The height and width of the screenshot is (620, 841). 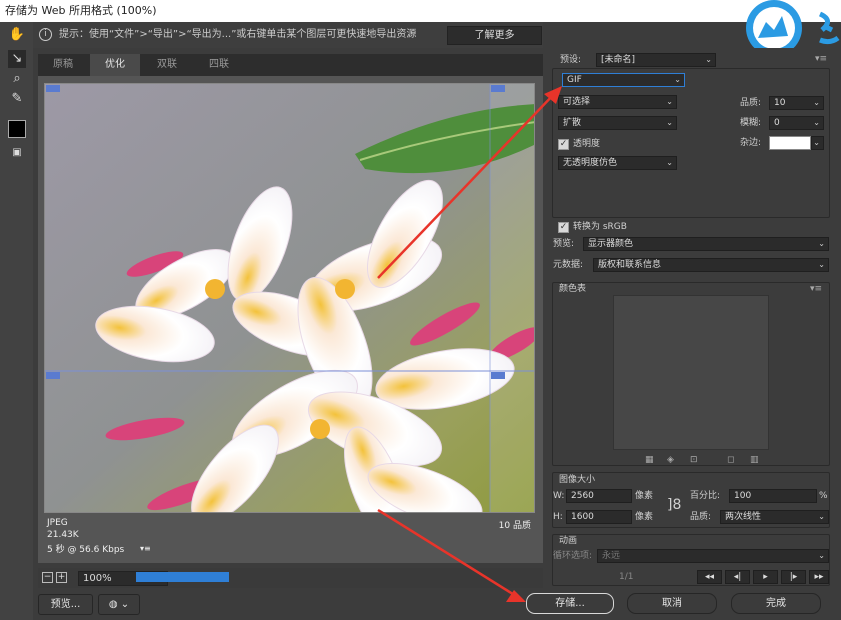 What do you see at coordinates (709, 577) in the screenshot?
I see `first-frame-icon: ◂◂` at bounding box center [709, 577].